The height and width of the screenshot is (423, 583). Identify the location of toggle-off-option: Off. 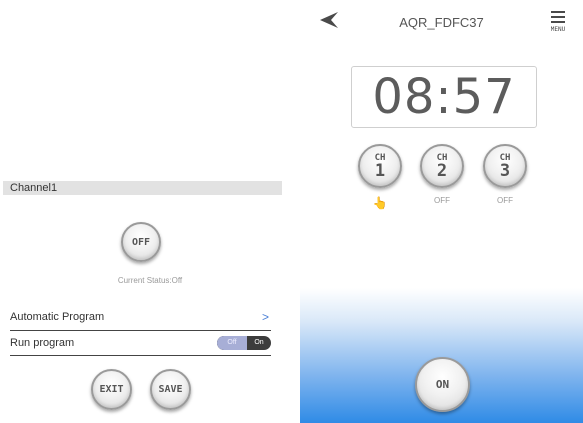
(232, 343).